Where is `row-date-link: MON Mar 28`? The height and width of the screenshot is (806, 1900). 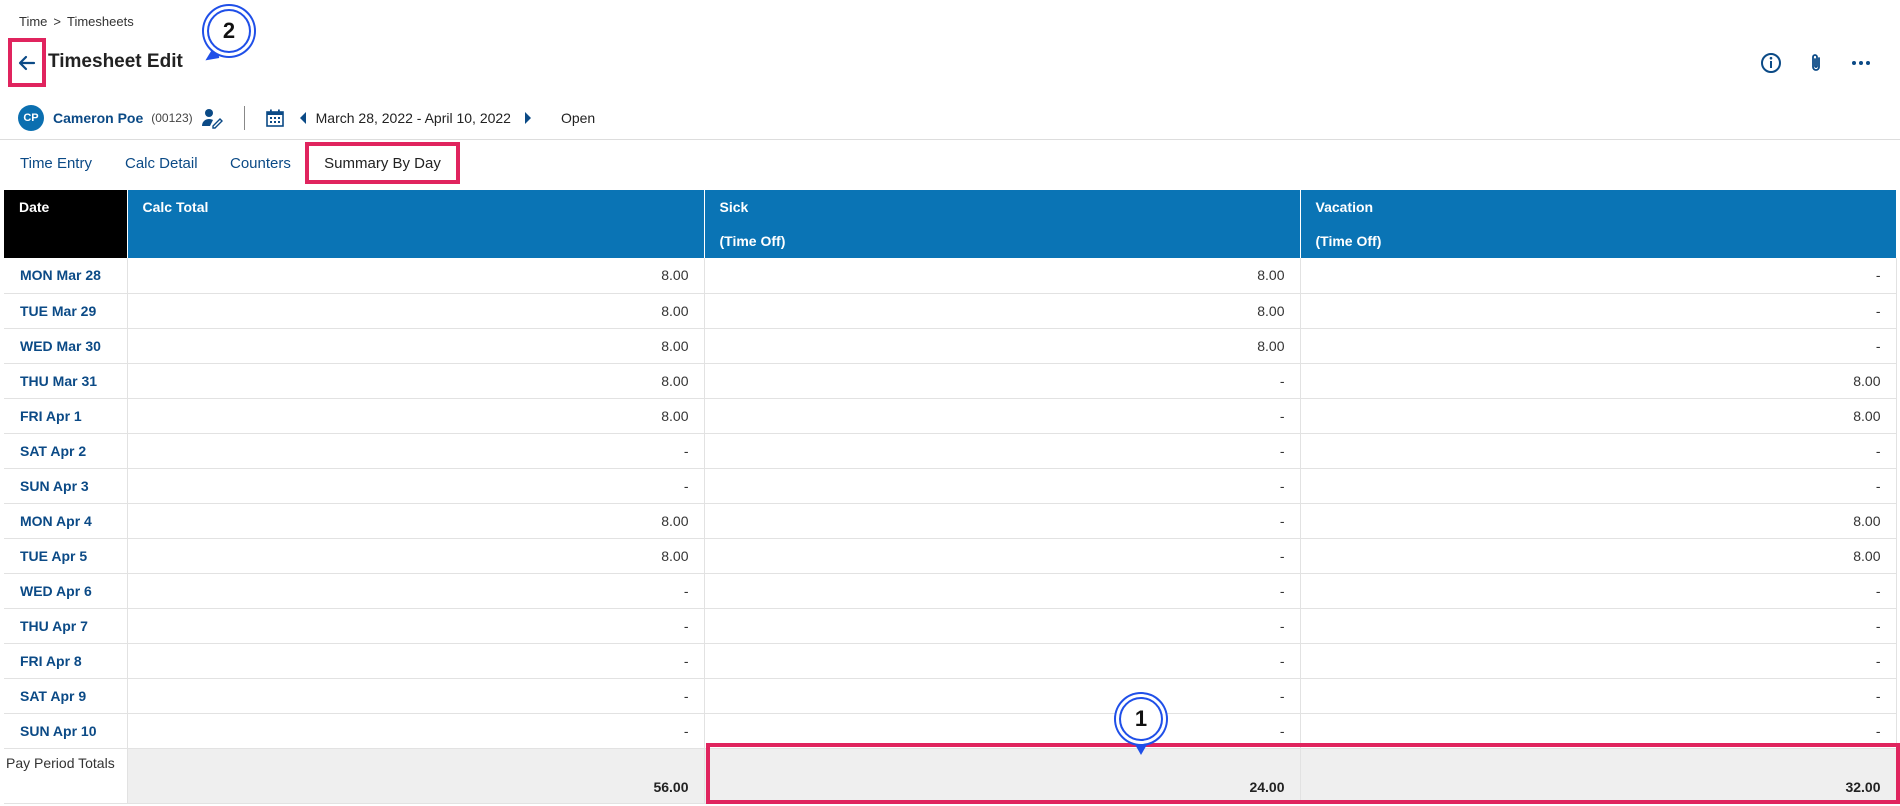 row-date-link: MON Mar 28 is located at coordinates (66, 276).